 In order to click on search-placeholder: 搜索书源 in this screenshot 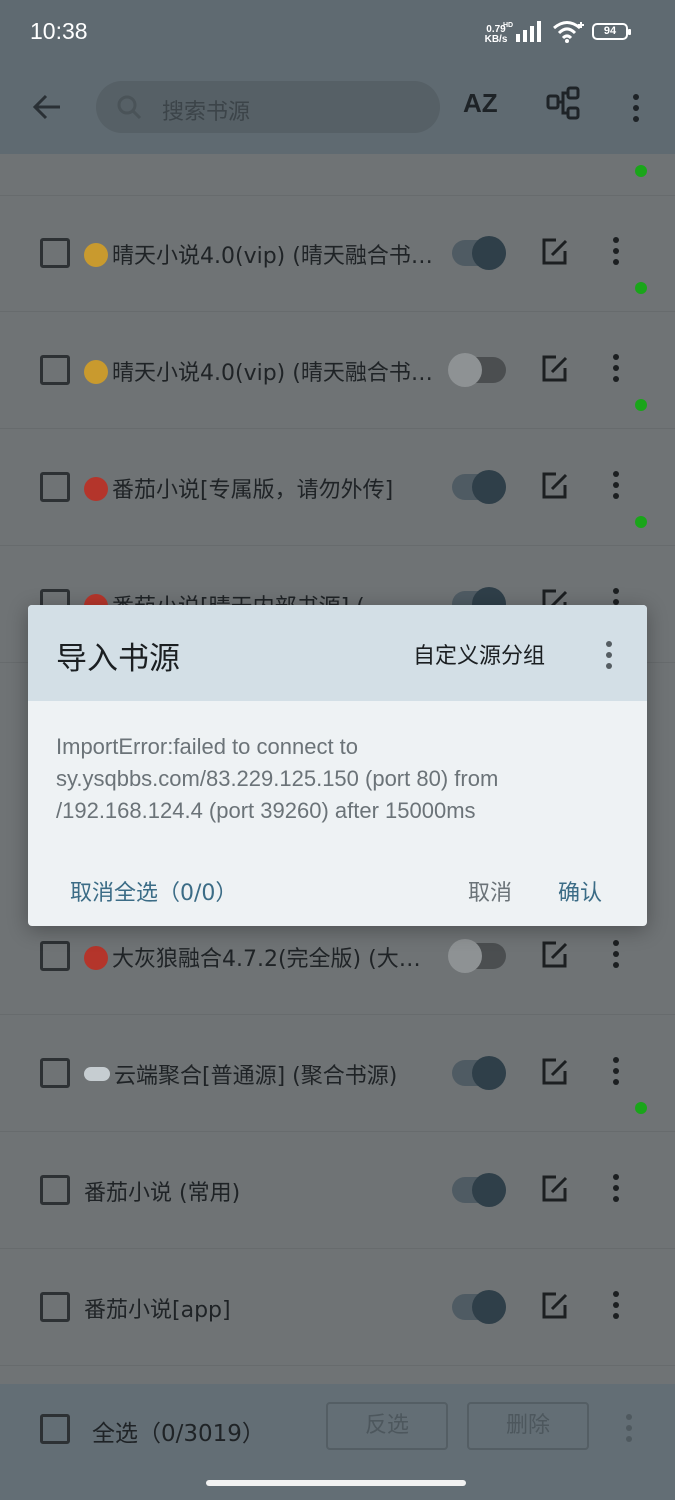, I will do `click(206, 112)`.